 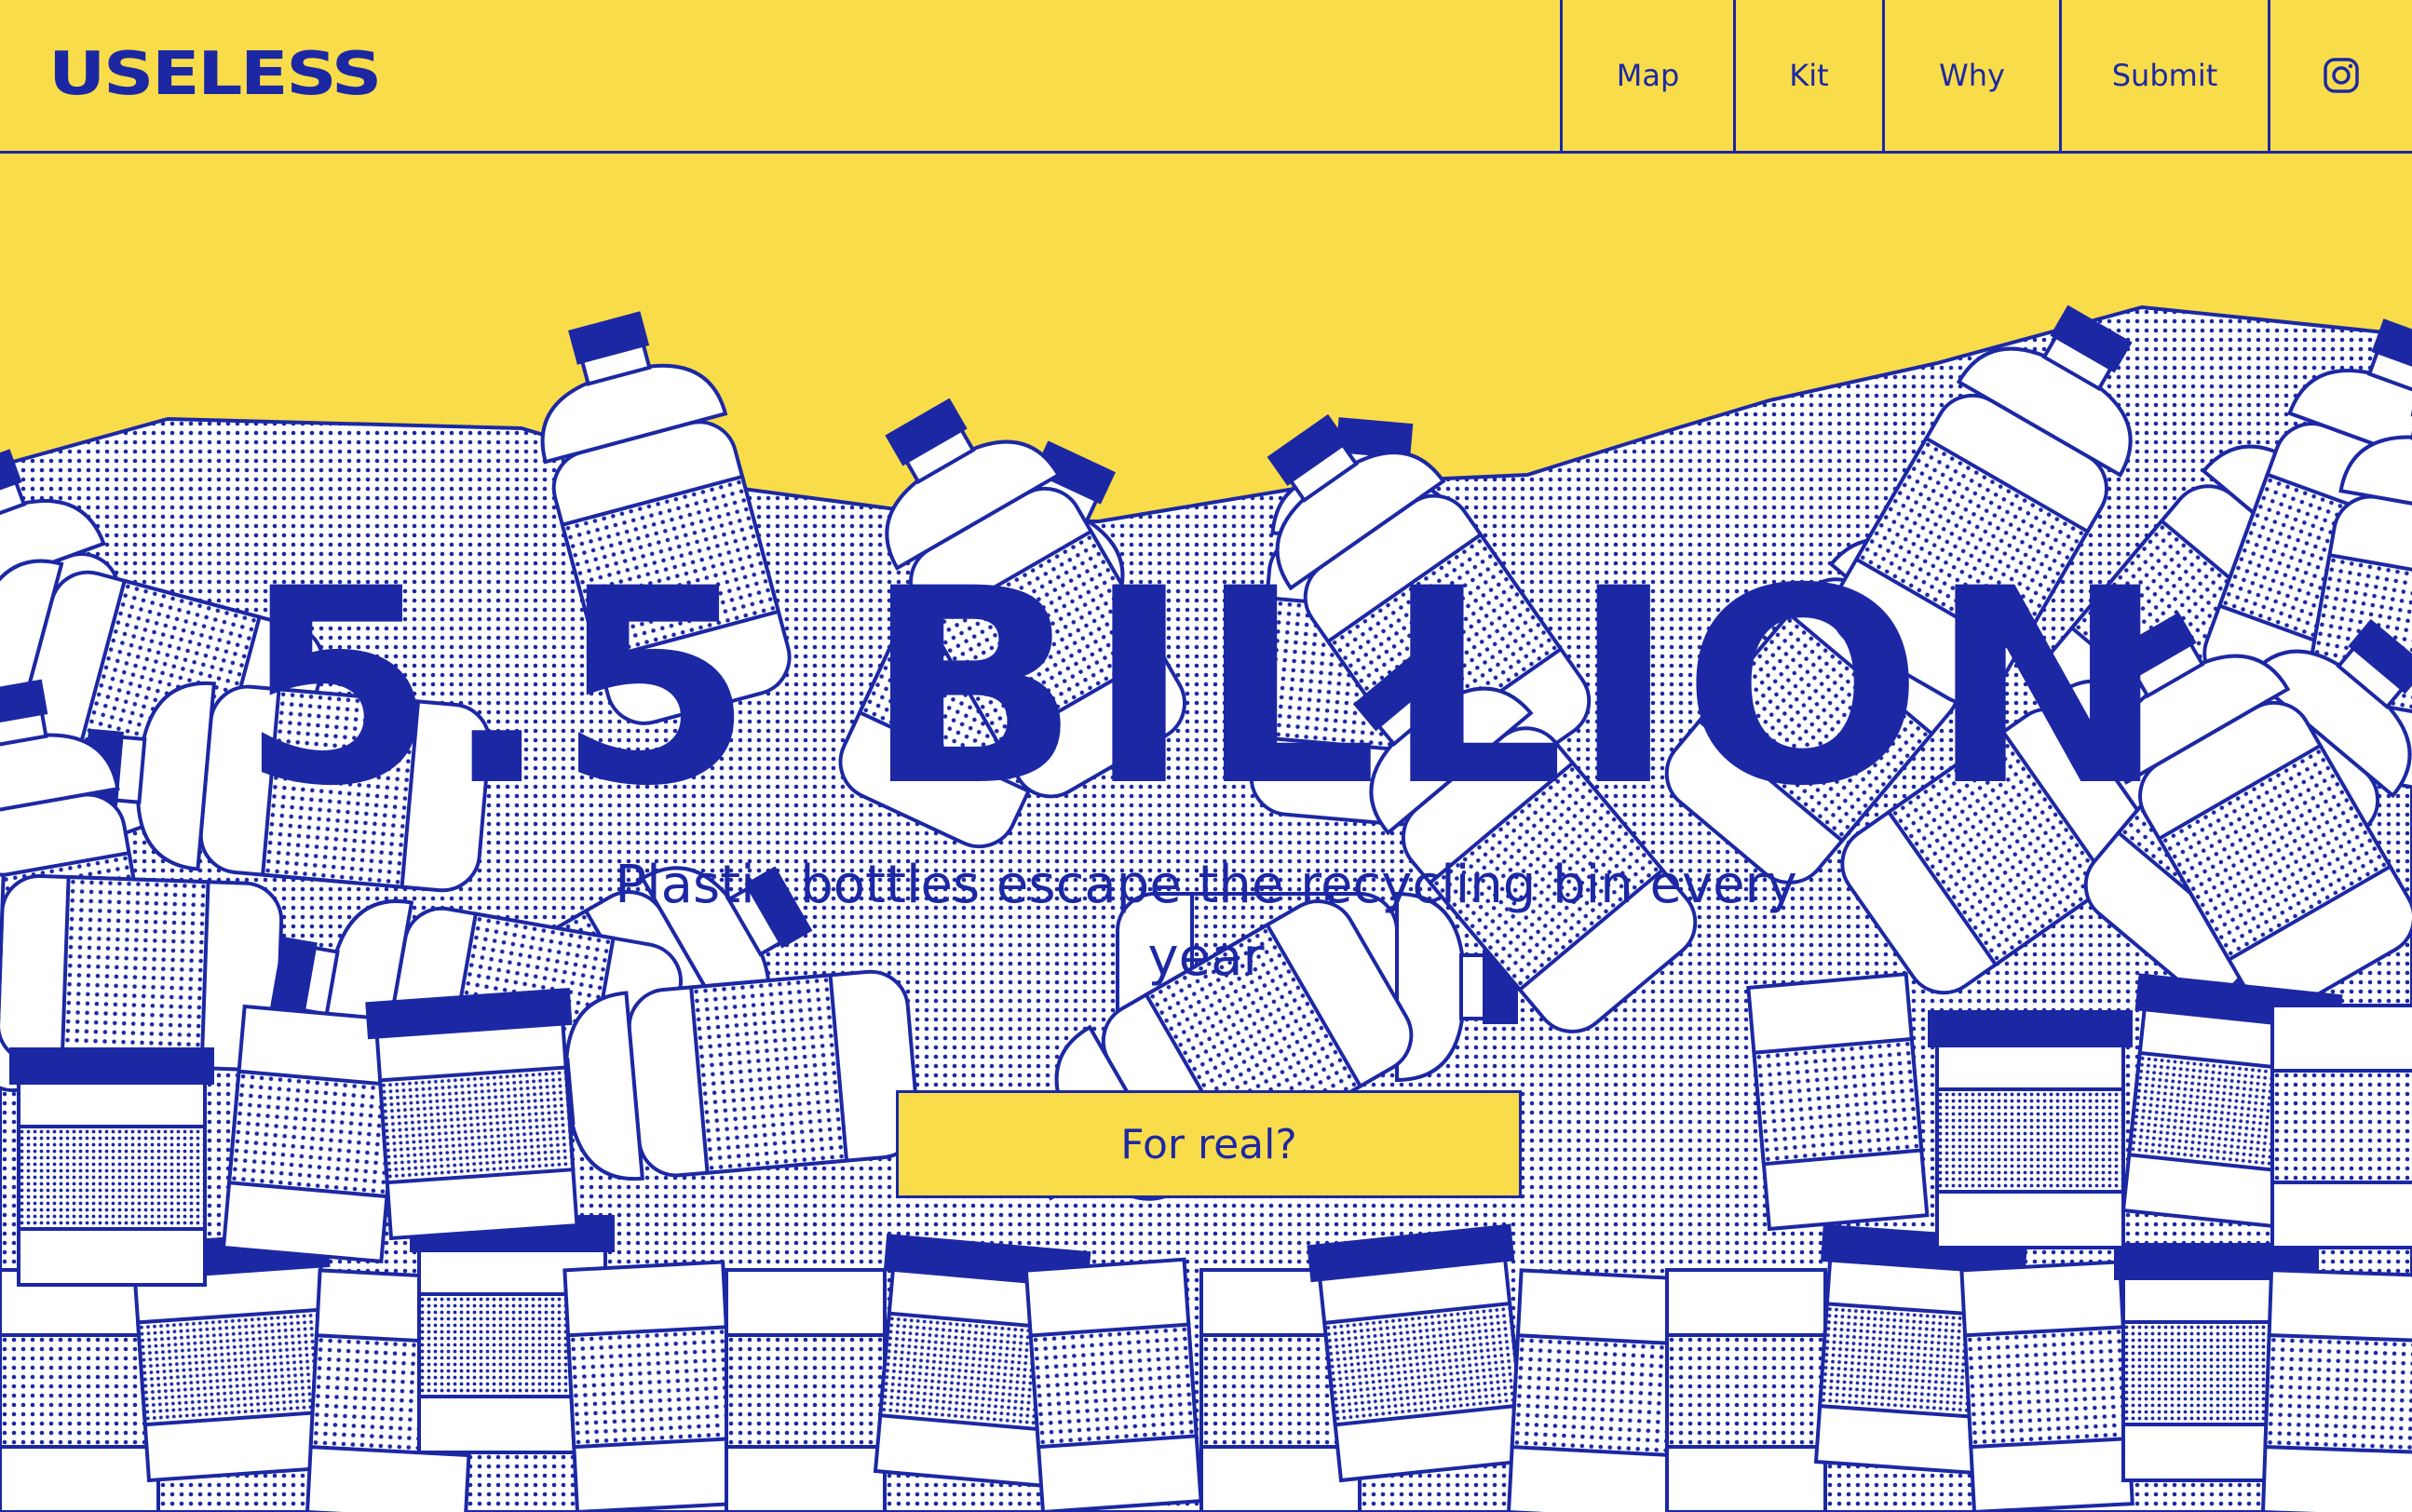 I want to click on nav-item-kit: Kit, so click(x=1807, y=75).